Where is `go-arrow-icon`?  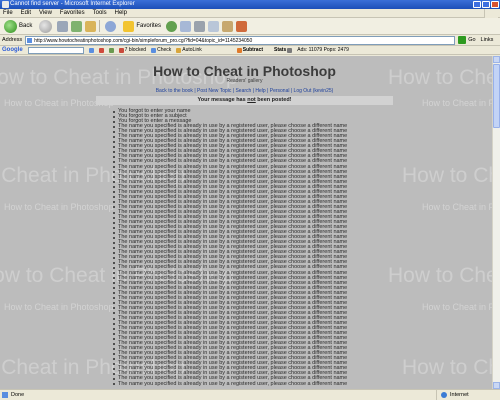
go-arrow-icon is located at coordinates (462, 40).